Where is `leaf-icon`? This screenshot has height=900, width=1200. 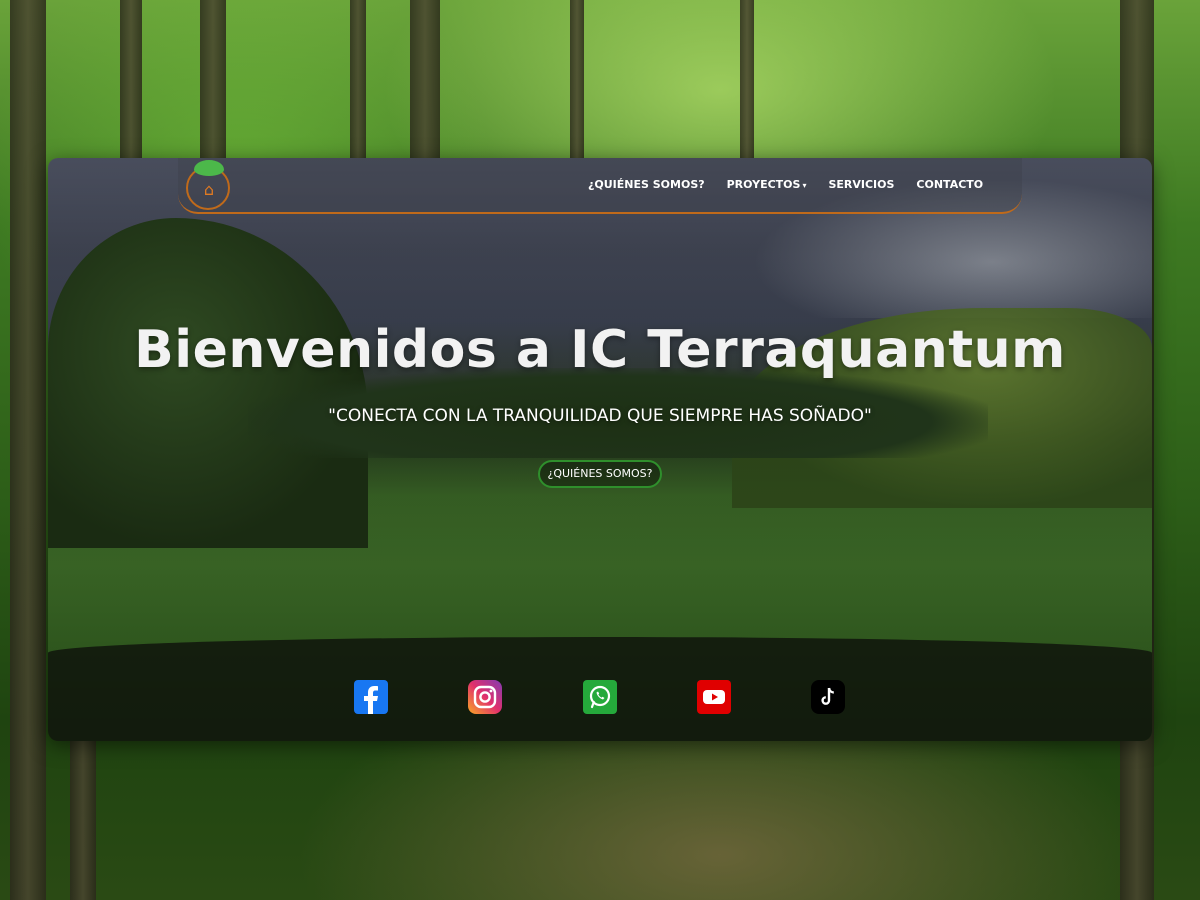 leaf-icon is located at coordinates (209, 168).